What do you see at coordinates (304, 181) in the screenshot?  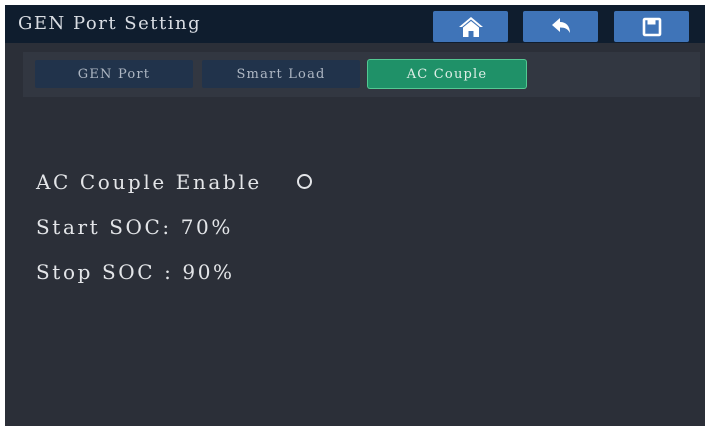 I see `ac-couple-enable-radio` at bounding box center [304, 181].